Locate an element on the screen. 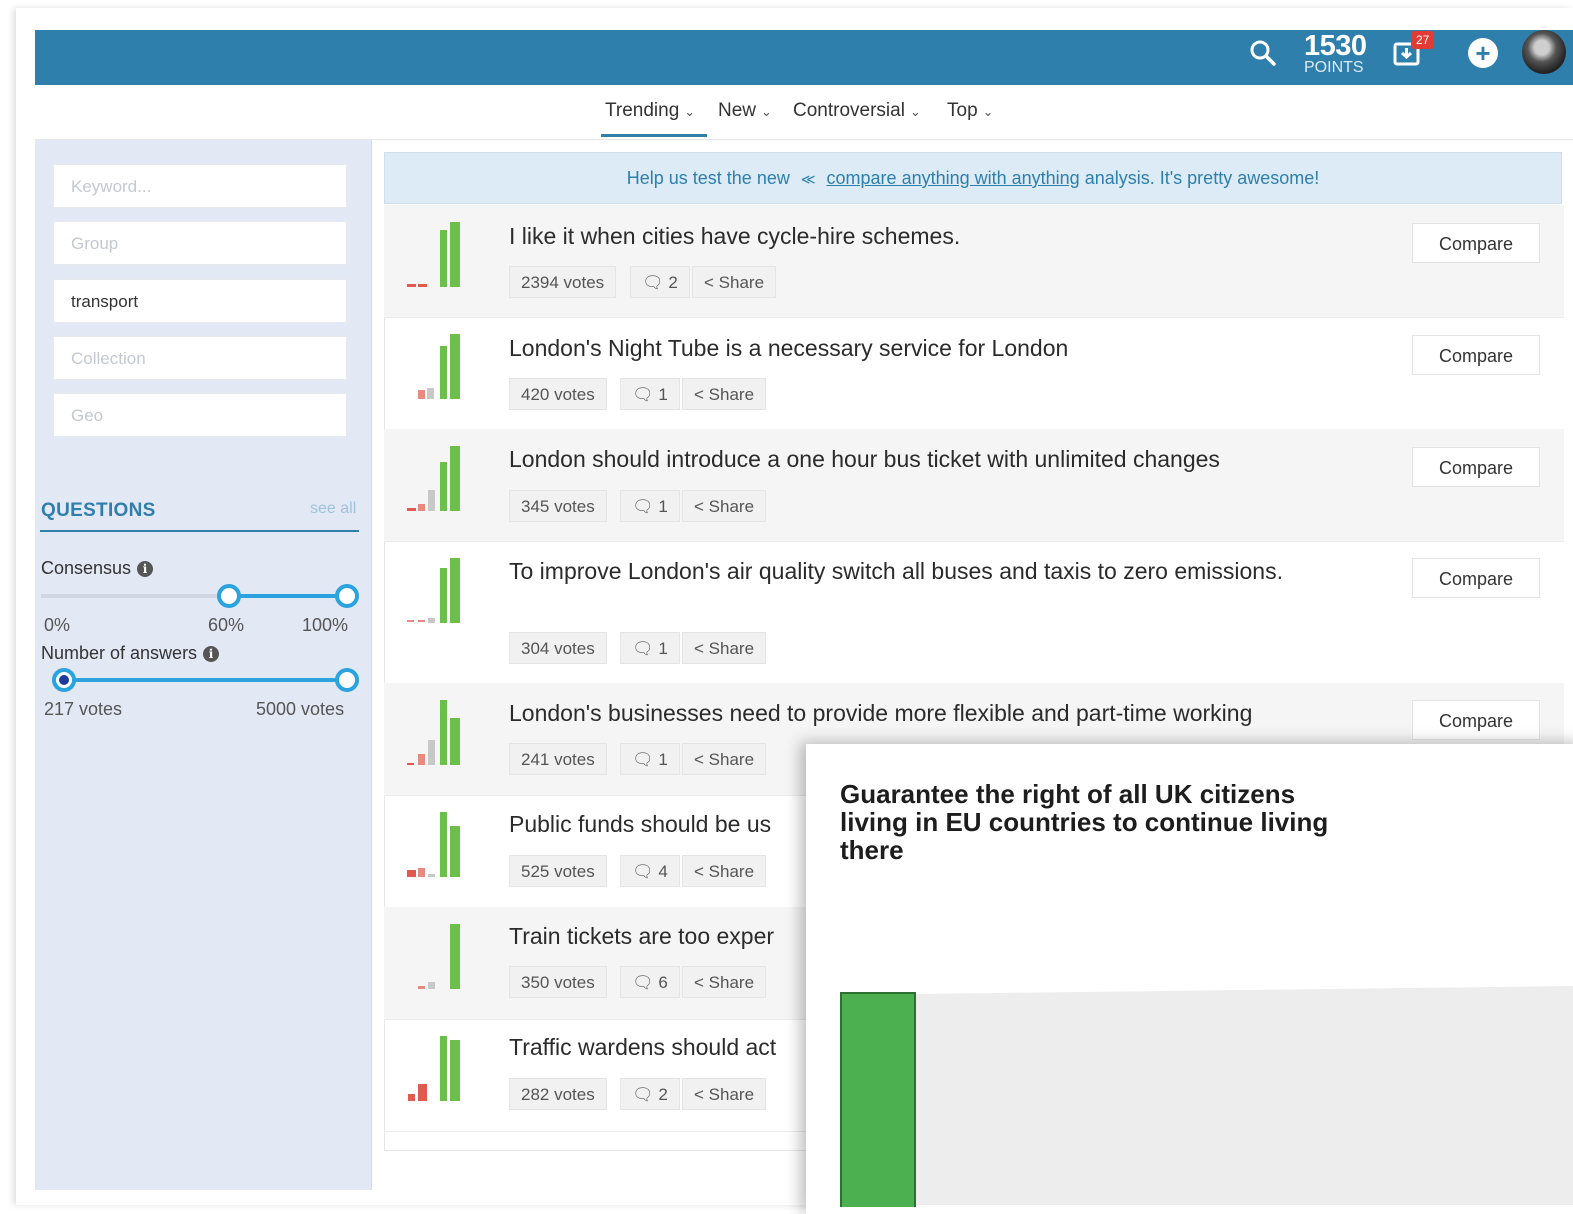 This screenshot has height=1214, width=1573. comment-count-value: 6 is located at coordinates (663, 982).